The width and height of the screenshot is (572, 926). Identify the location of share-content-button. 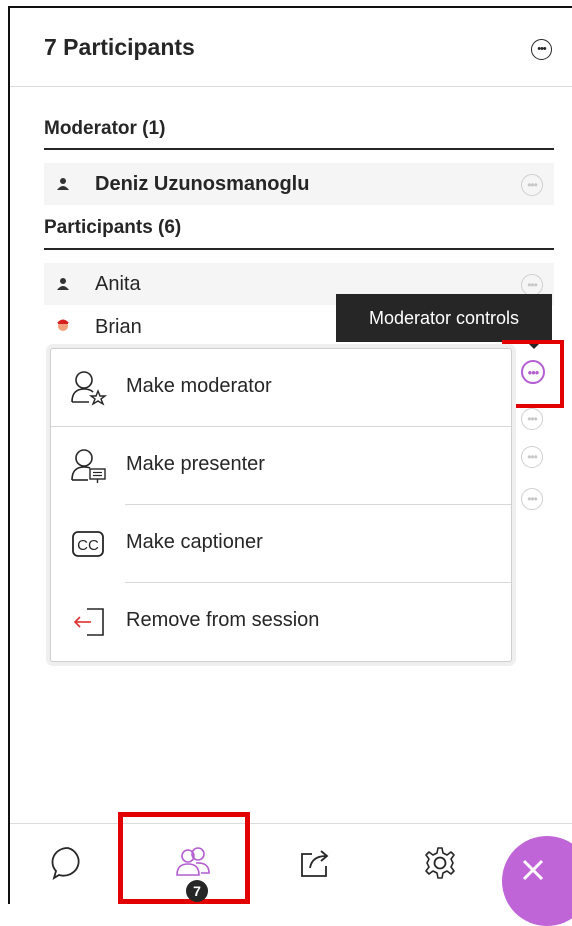
(315, 863).